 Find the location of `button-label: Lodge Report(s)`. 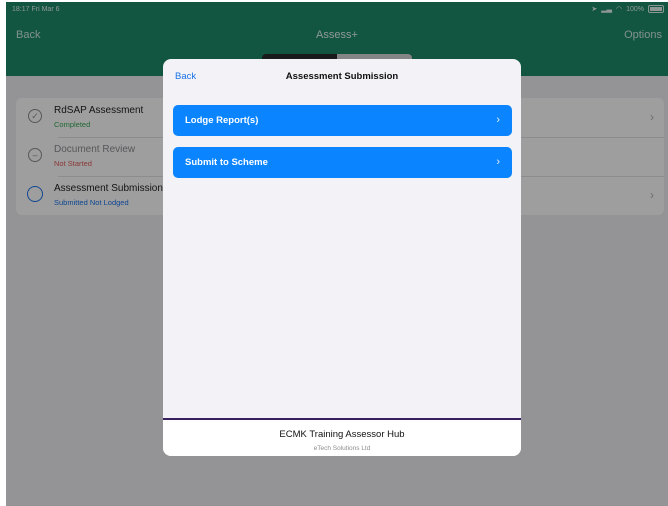

button-label: Lodge Report(s) is located at coordinates (222, 120).